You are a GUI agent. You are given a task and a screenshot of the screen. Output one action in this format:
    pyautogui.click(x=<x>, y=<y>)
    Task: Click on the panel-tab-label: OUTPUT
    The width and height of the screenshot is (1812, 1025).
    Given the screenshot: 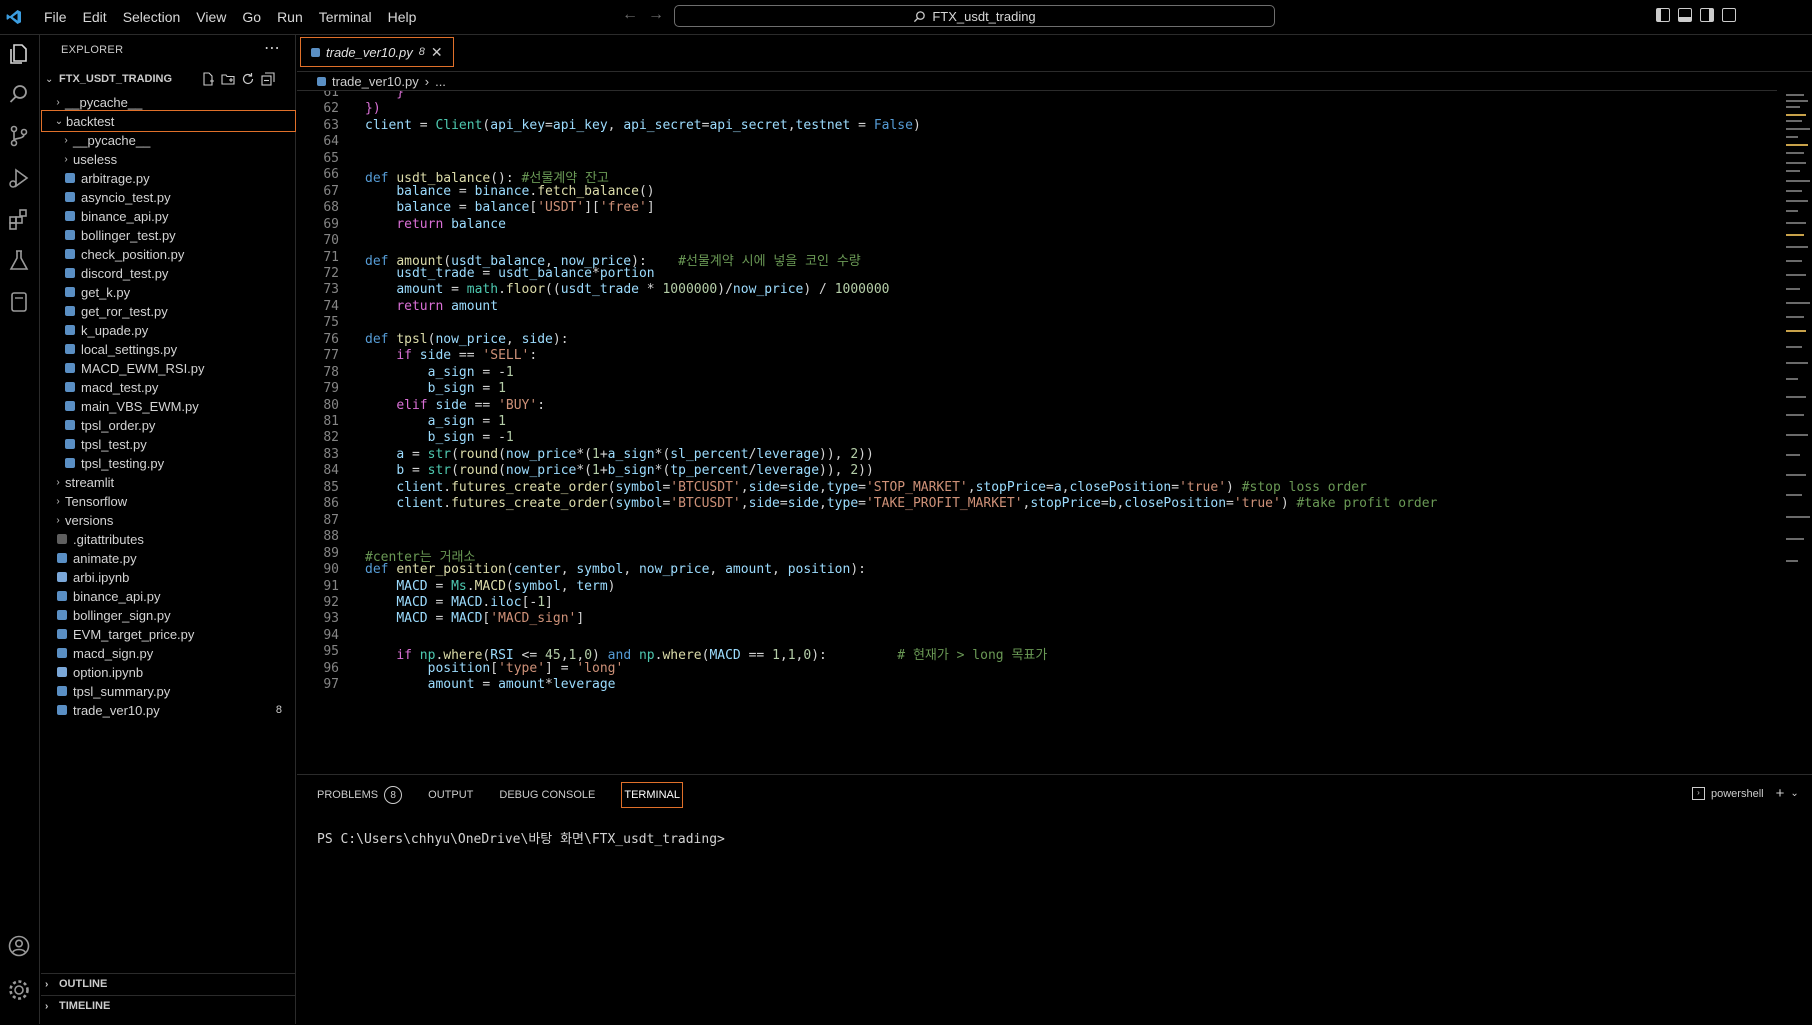 What is the action you would take?
    pyautogui.click(x=451, y=795)
    